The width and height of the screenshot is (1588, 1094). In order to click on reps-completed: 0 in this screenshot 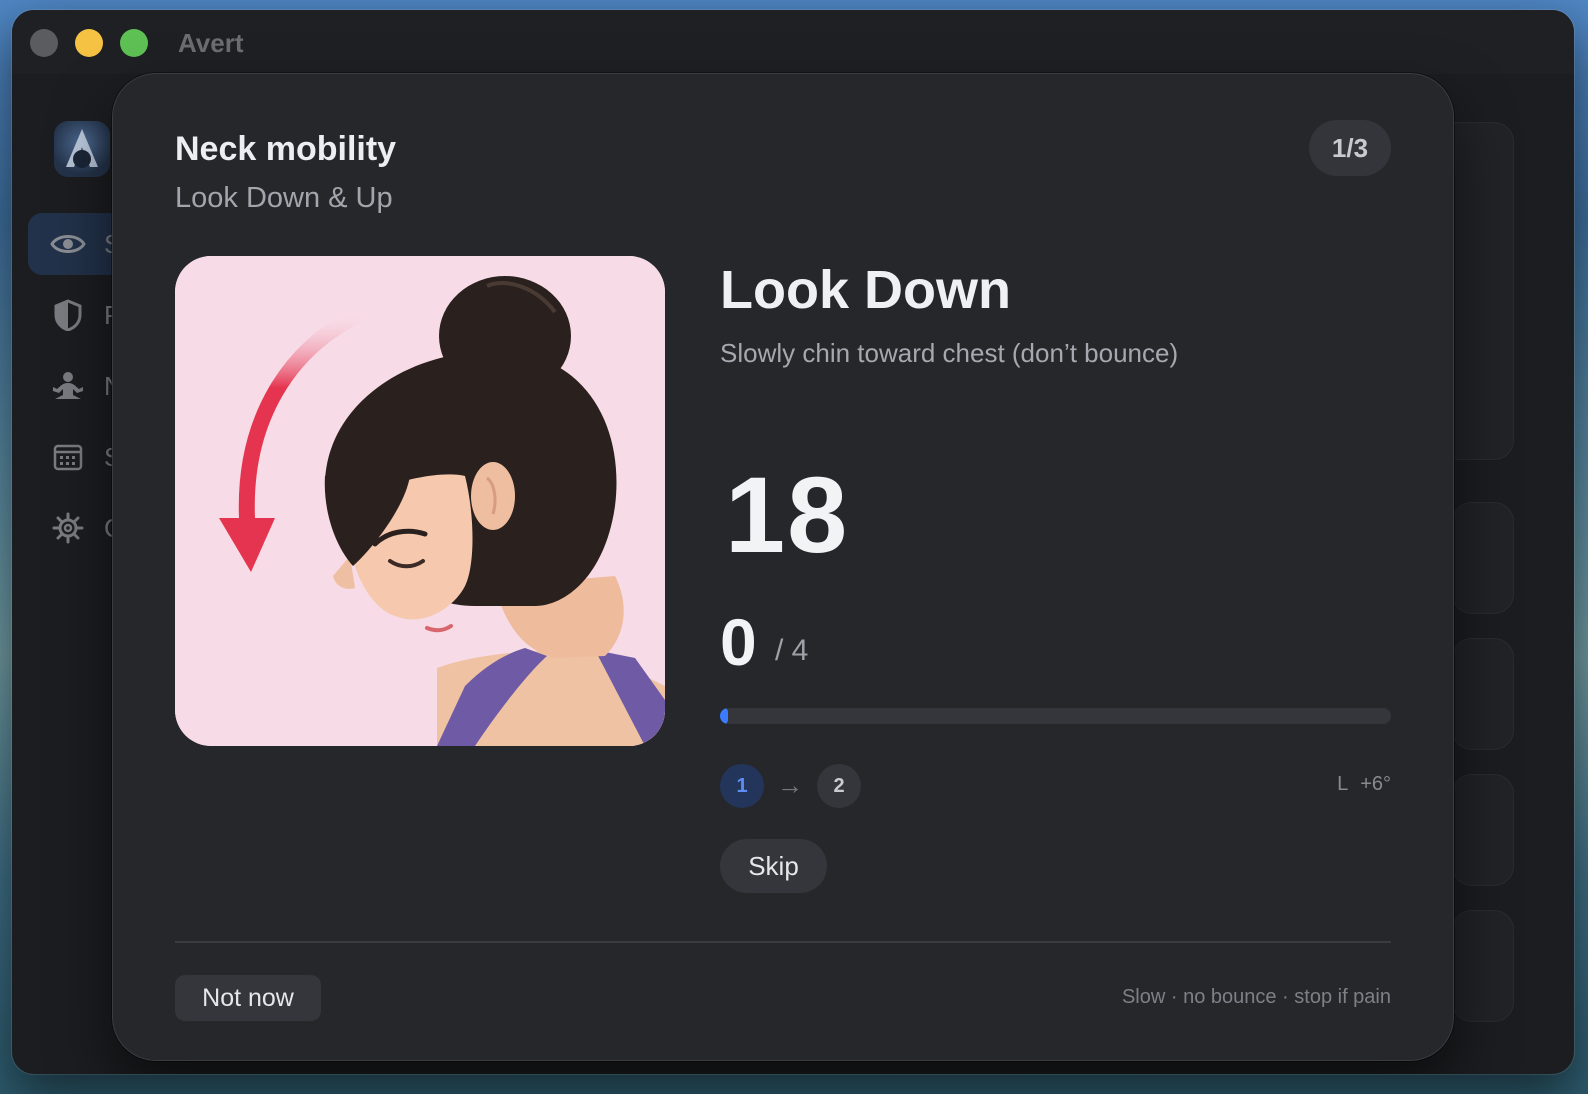, I will do `click(738, 642)`.